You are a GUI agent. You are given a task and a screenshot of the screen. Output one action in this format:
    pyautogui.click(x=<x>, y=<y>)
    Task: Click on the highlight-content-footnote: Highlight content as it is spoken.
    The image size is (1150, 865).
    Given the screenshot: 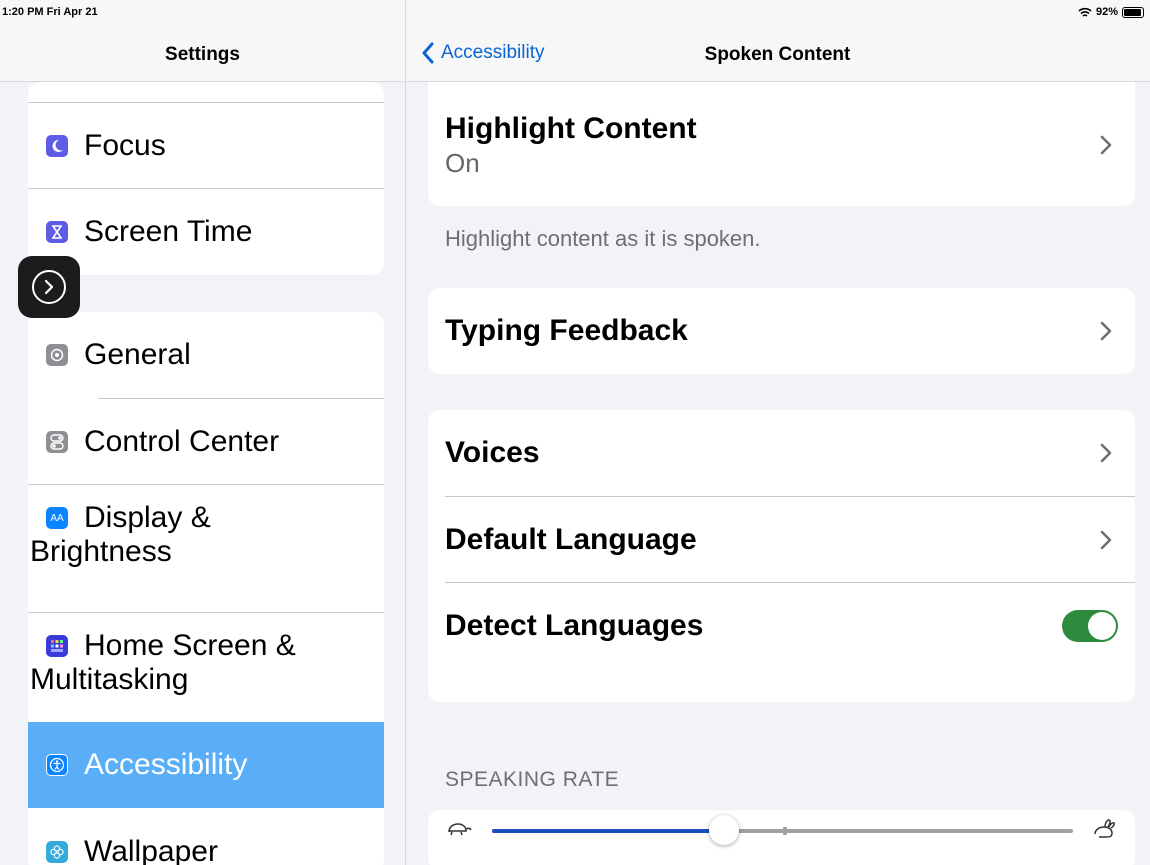 What is the action you would take?
    pyautogui.click(x=603, y=238)
    